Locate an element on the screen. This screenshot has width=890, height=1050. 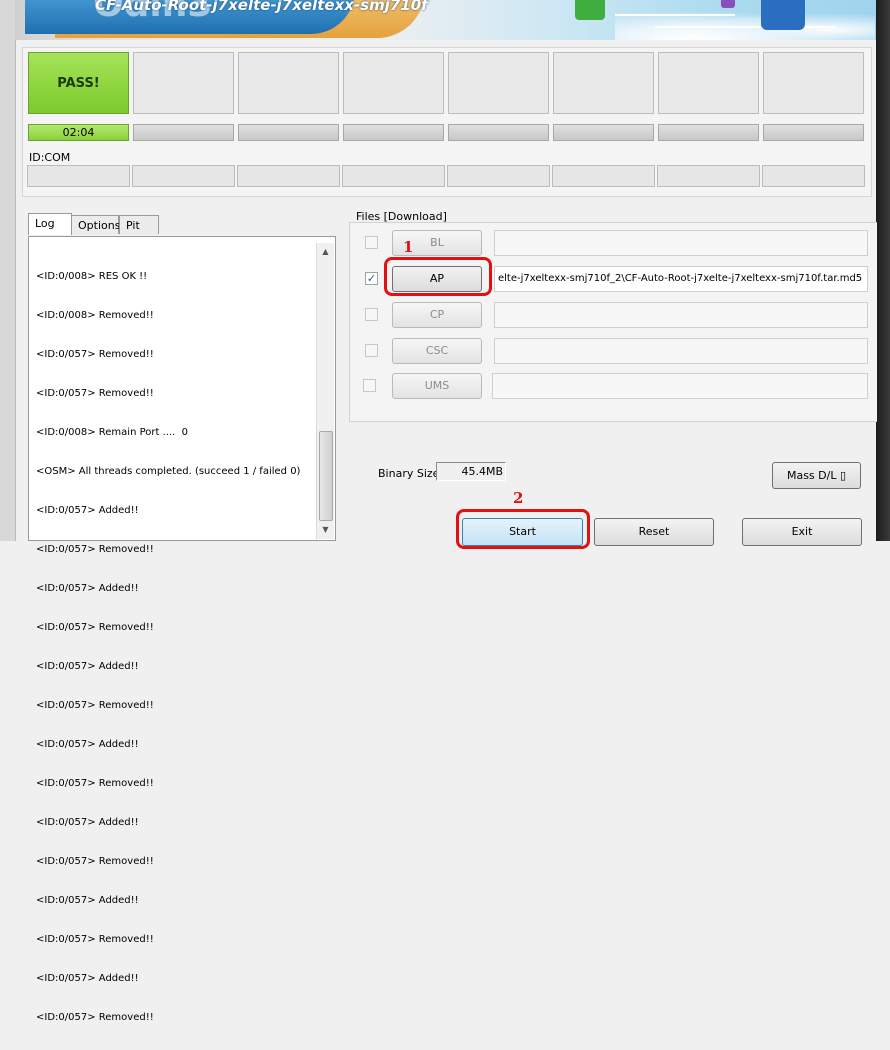
window-right-border is located at coordinates (883, 270).